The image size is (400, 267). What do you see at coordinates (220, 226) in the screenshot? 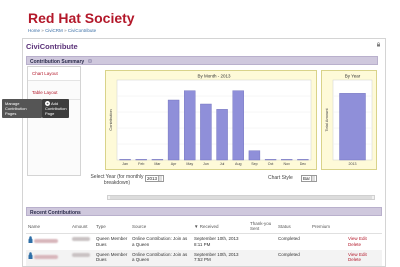
I see `column-header-received: ▼ Received` at bounding box center [220, 226].